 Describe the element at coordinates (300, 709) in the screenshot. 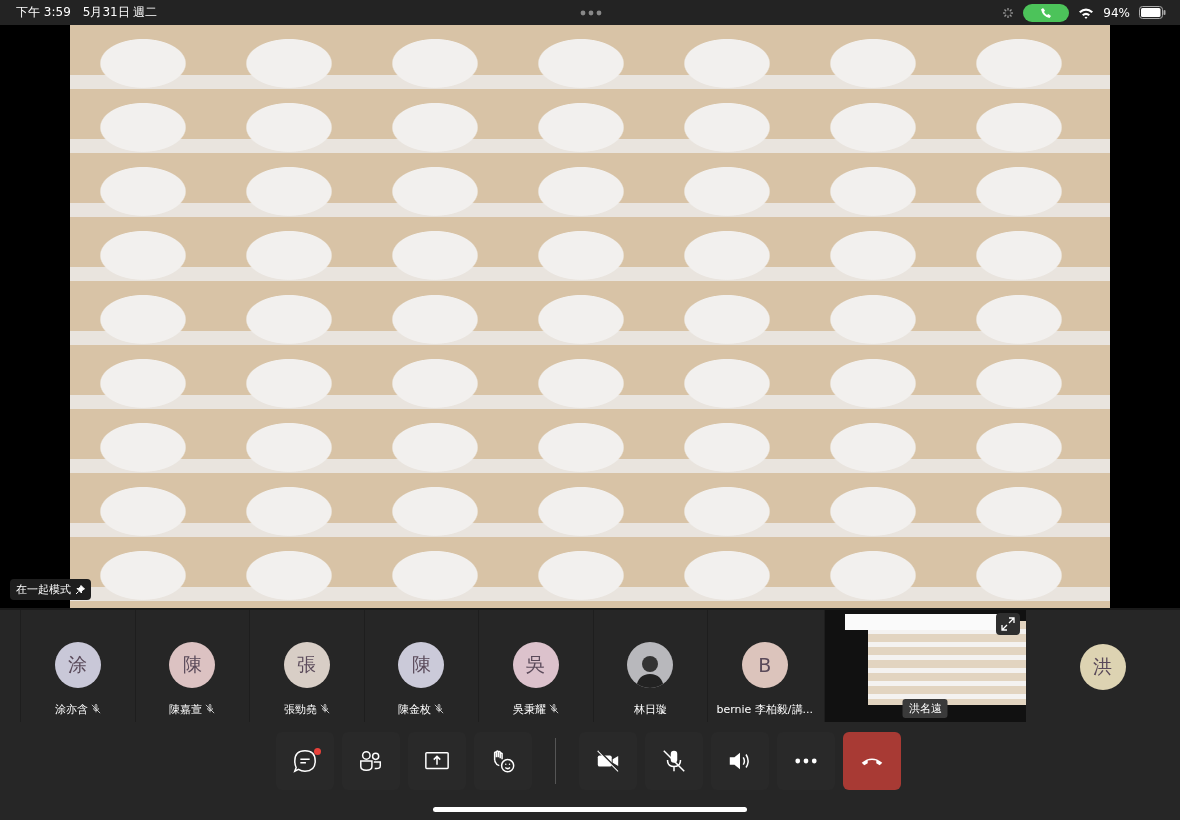

I see `participant-name: 張勁堯` at that location.